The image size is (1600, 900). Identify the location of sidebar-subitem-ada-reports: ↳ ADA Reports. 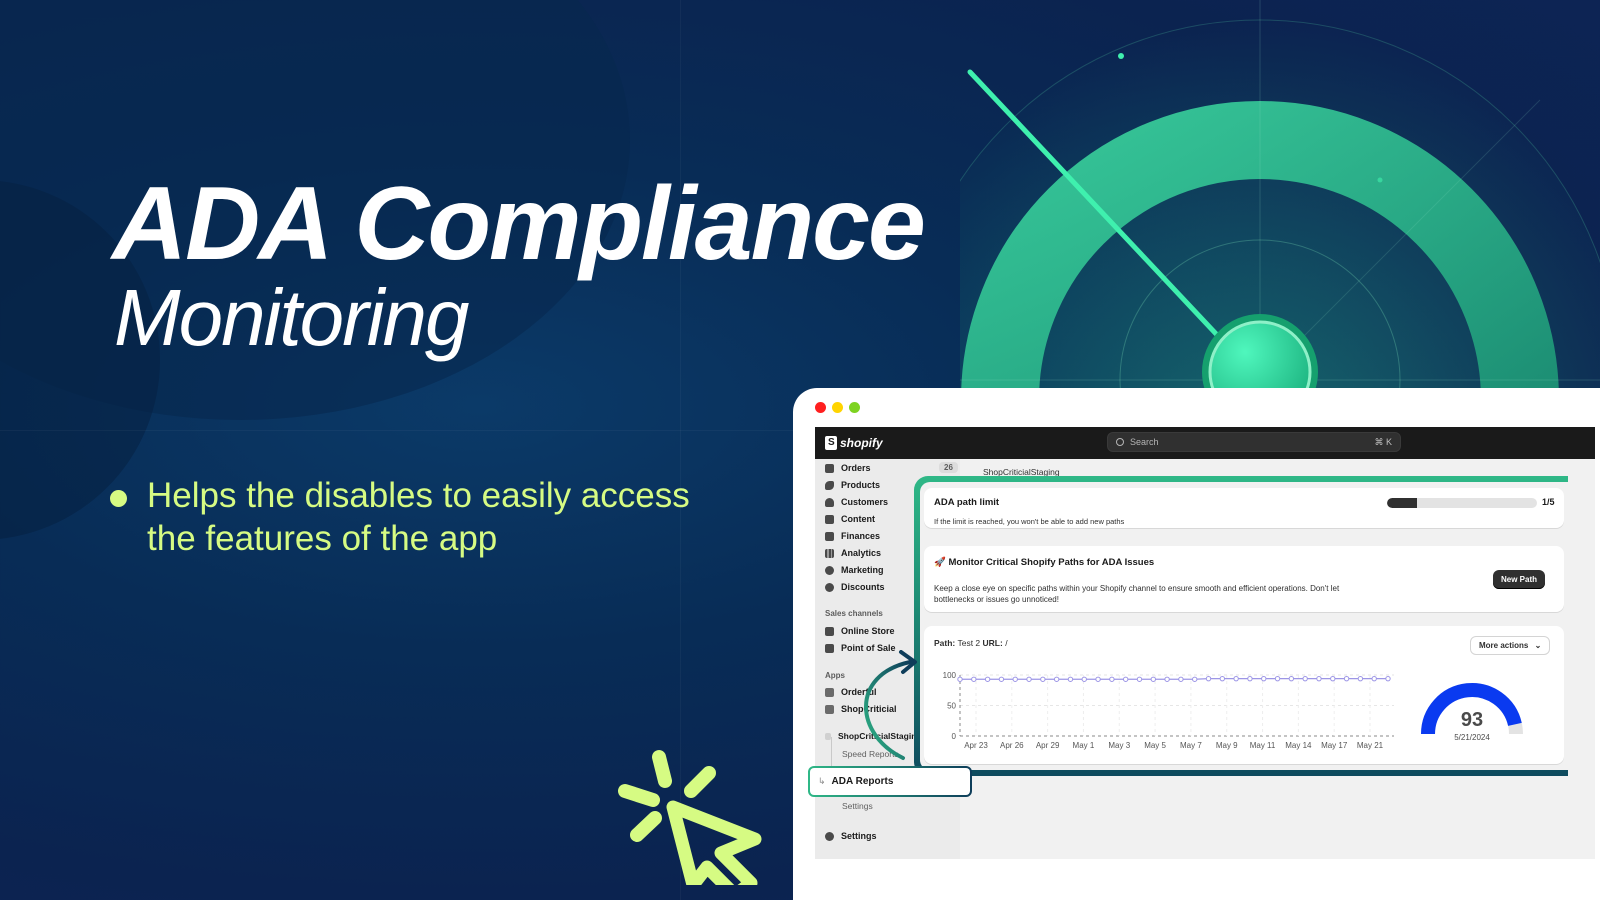
(890, 781).